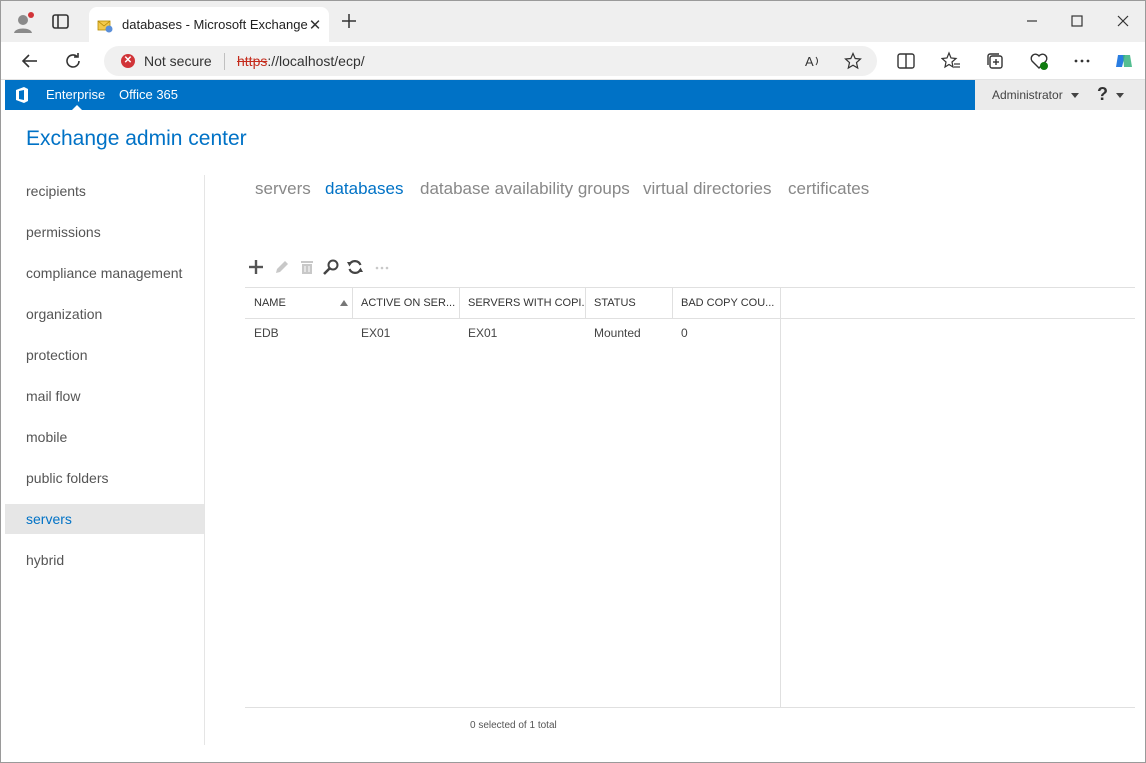  I want to click on office365-link: Office 365, so click(148, 94).